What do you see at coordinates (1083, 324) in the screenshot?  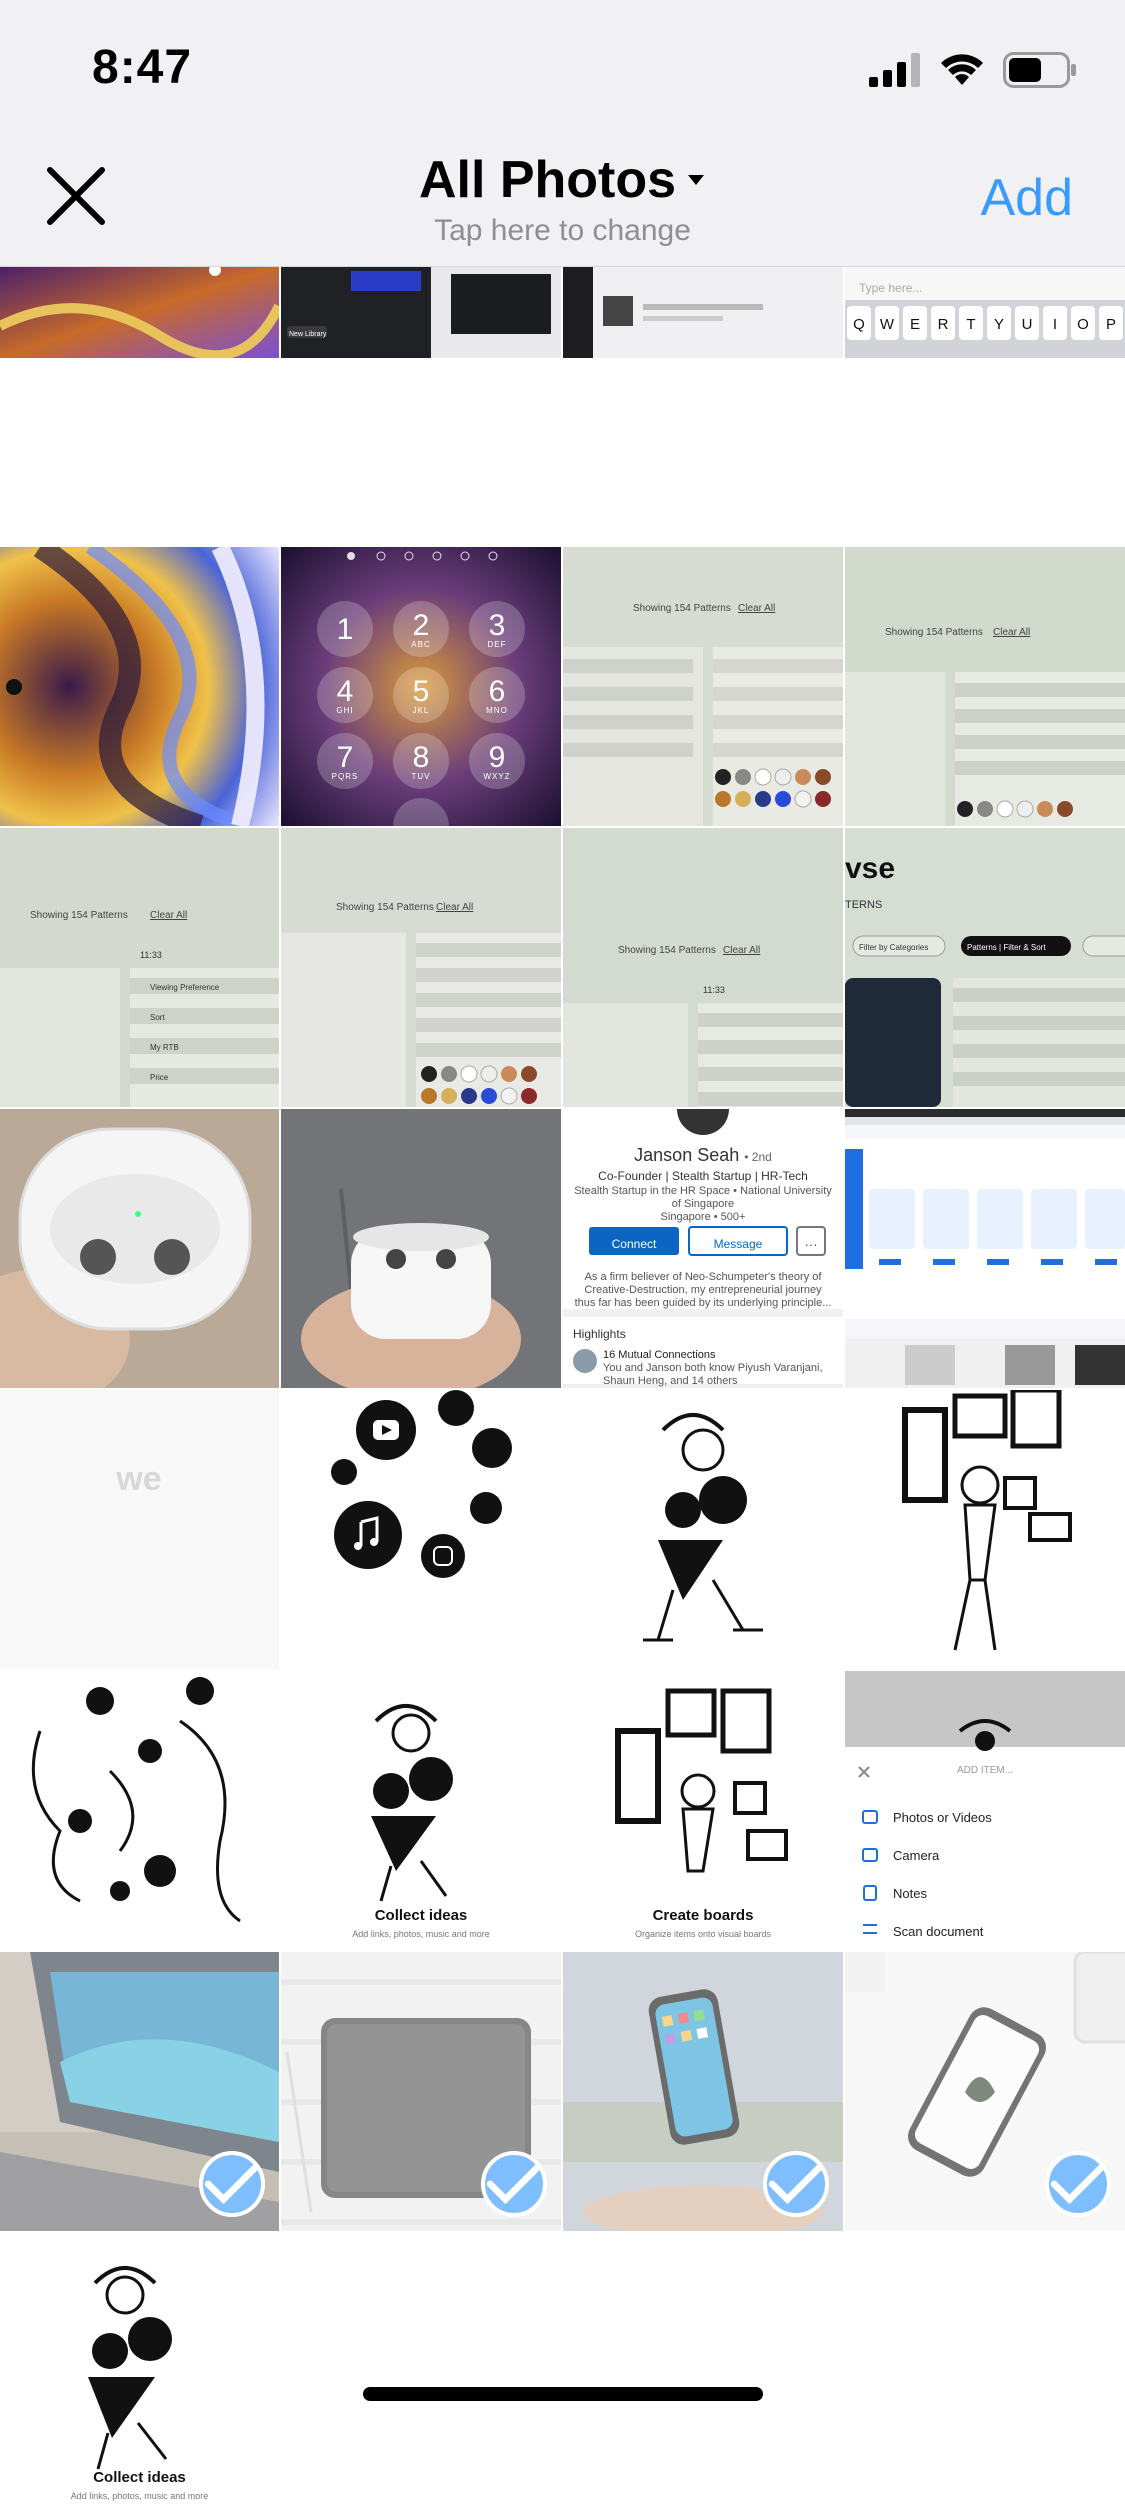 I see `svg-text: O` at bounding box center [1083, 324].